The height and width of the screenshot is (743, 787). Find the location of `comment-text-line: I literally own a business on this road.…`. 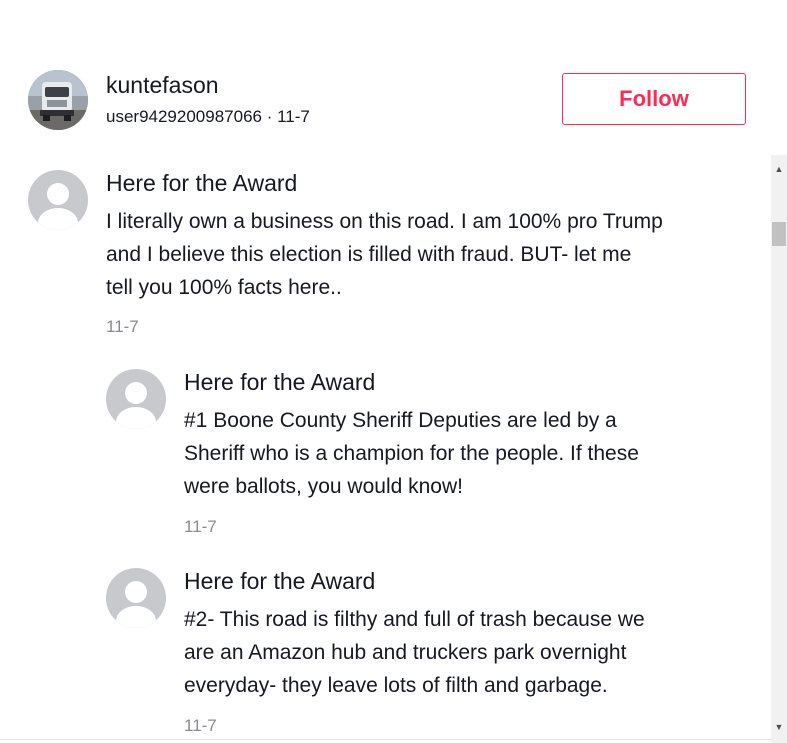

comment-text-line: I literally own a business on this road.… is located at coordinates (384, 221).